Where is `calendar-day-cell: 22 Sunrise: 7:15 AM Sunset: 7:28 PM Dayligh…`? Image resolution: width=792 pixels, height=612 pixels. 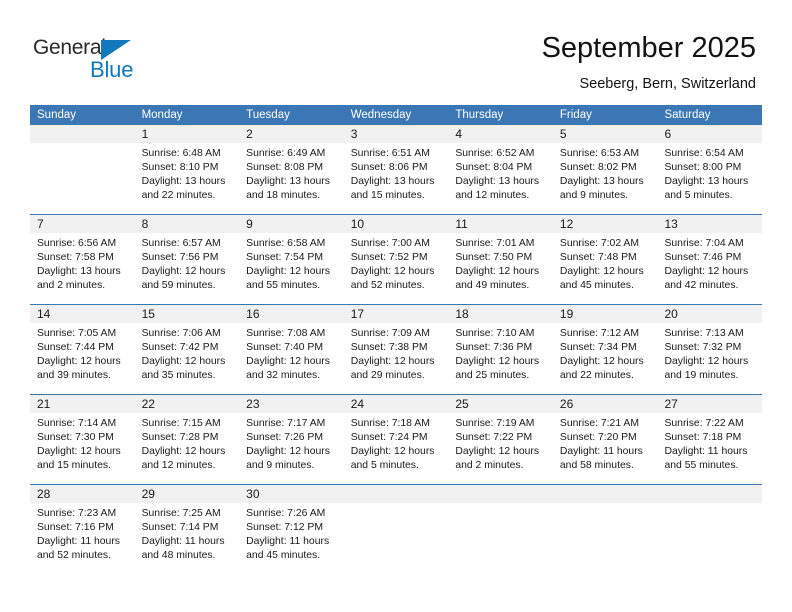 calendar-day-cell: 22 Sunrise: 7:15 AM Sunset: 7:28 PM Dayligh… is located at coordinates (187, 439).